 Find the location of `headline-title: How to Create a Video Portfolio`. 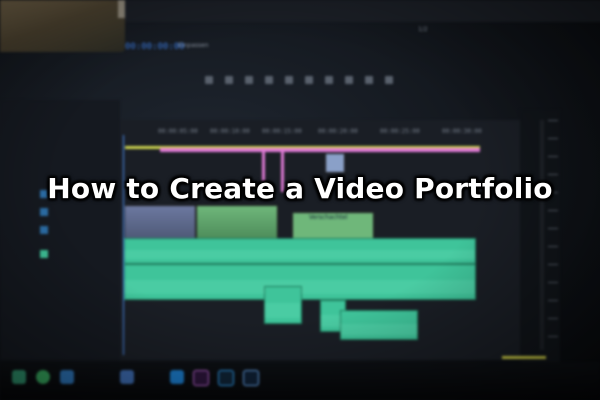

headline-title: How to Create a Video Portfolio is located at coordinates (300, 188).